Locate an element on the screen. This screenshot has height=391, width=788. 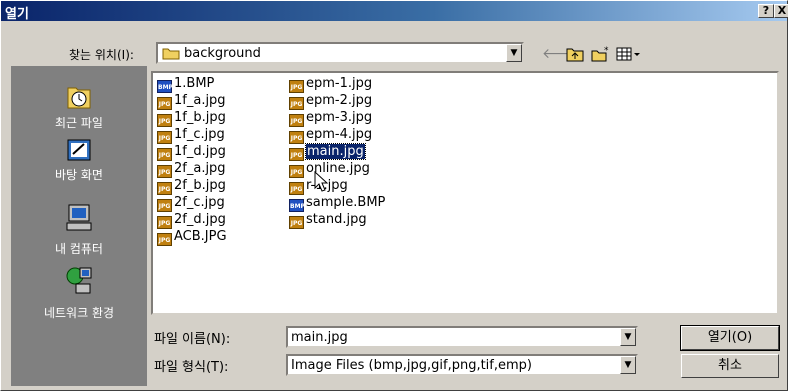
up-folder-icon is located at coordinates (575, 54).